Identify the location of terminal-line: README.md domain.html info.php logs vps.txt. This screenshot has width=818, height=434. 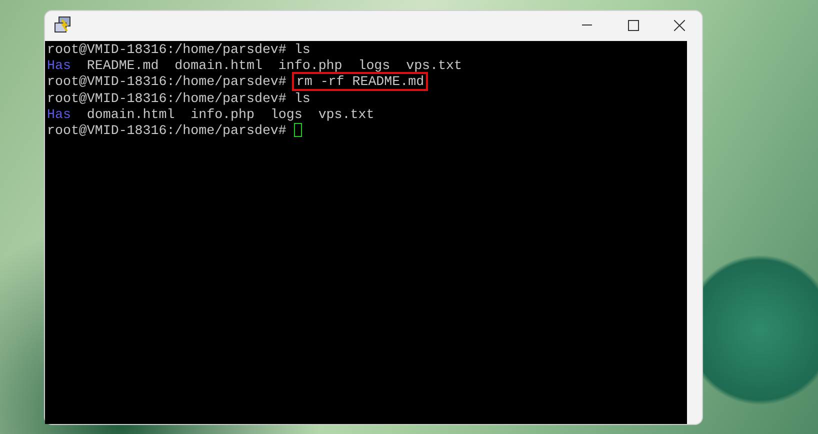
(274, 66).